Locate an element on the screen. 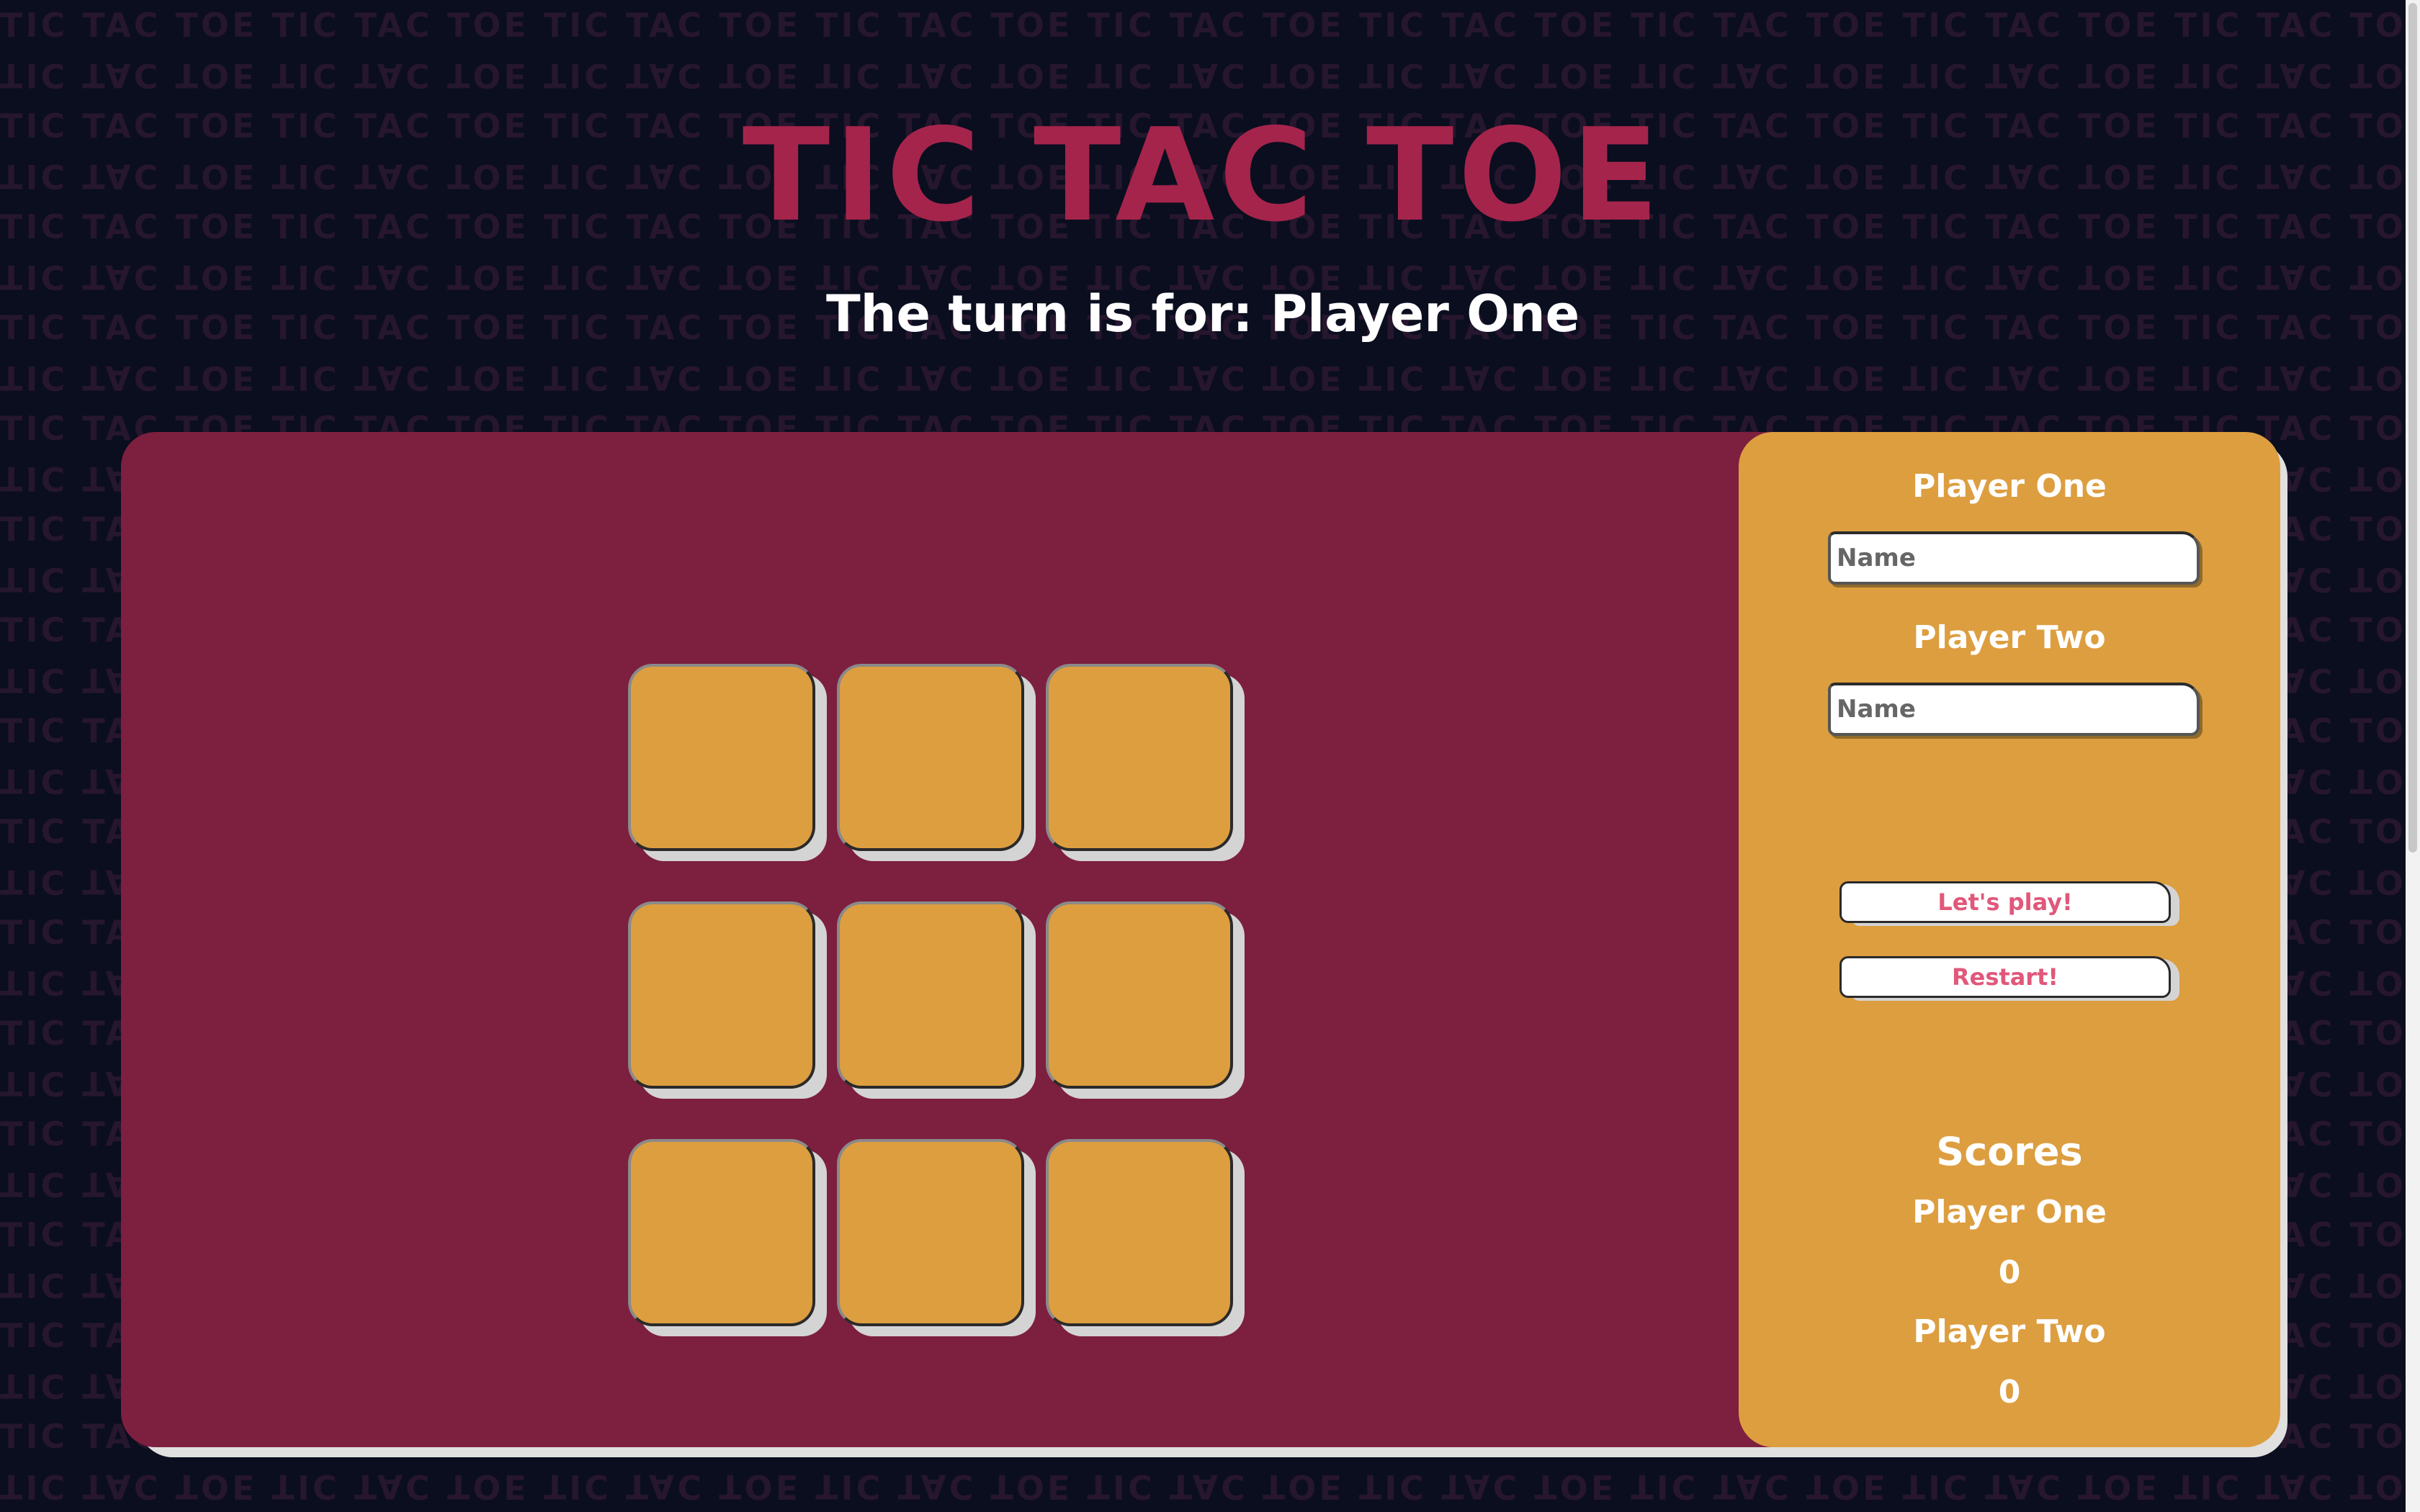 The height and width of the screenshot is (1512, 2420). page-scrollbar is located at coordinates (2413, 756).